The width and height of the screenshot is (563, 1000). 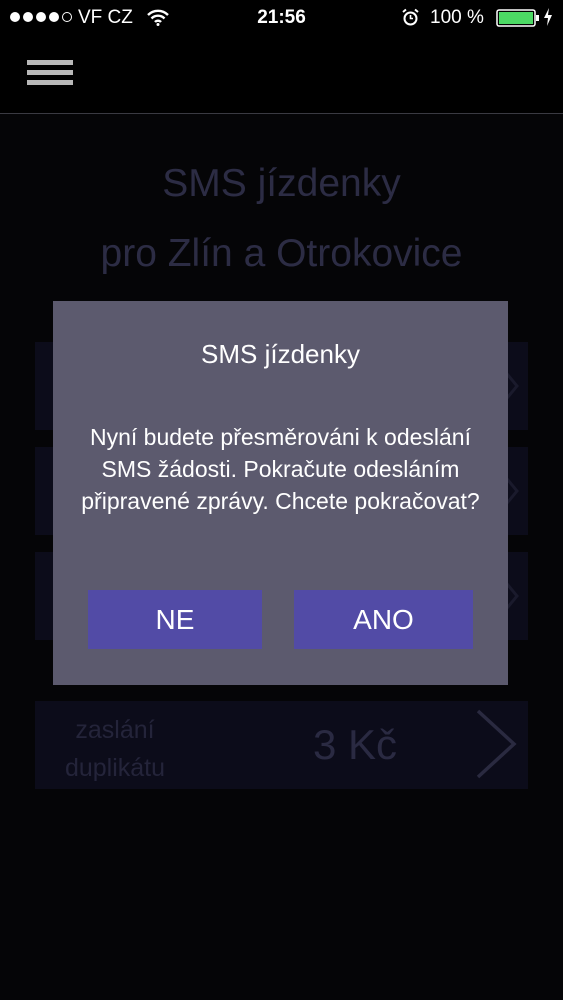 What do you see at coordinates (281, 745) in the screenshot?
I see `duplicate-ticket-row: zaslání duplikátu 3 Kč` at bounding box center [281, 745].